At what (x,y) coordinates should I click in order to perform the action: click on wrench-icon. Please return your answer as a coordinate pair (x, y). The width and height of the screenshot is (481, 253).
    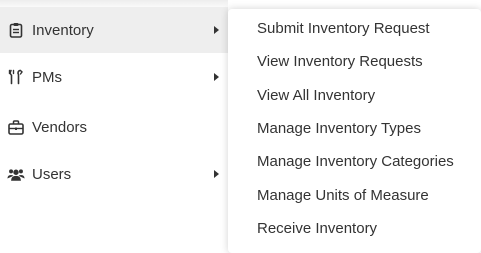
    Looking at the image, I should click on (16, 77).